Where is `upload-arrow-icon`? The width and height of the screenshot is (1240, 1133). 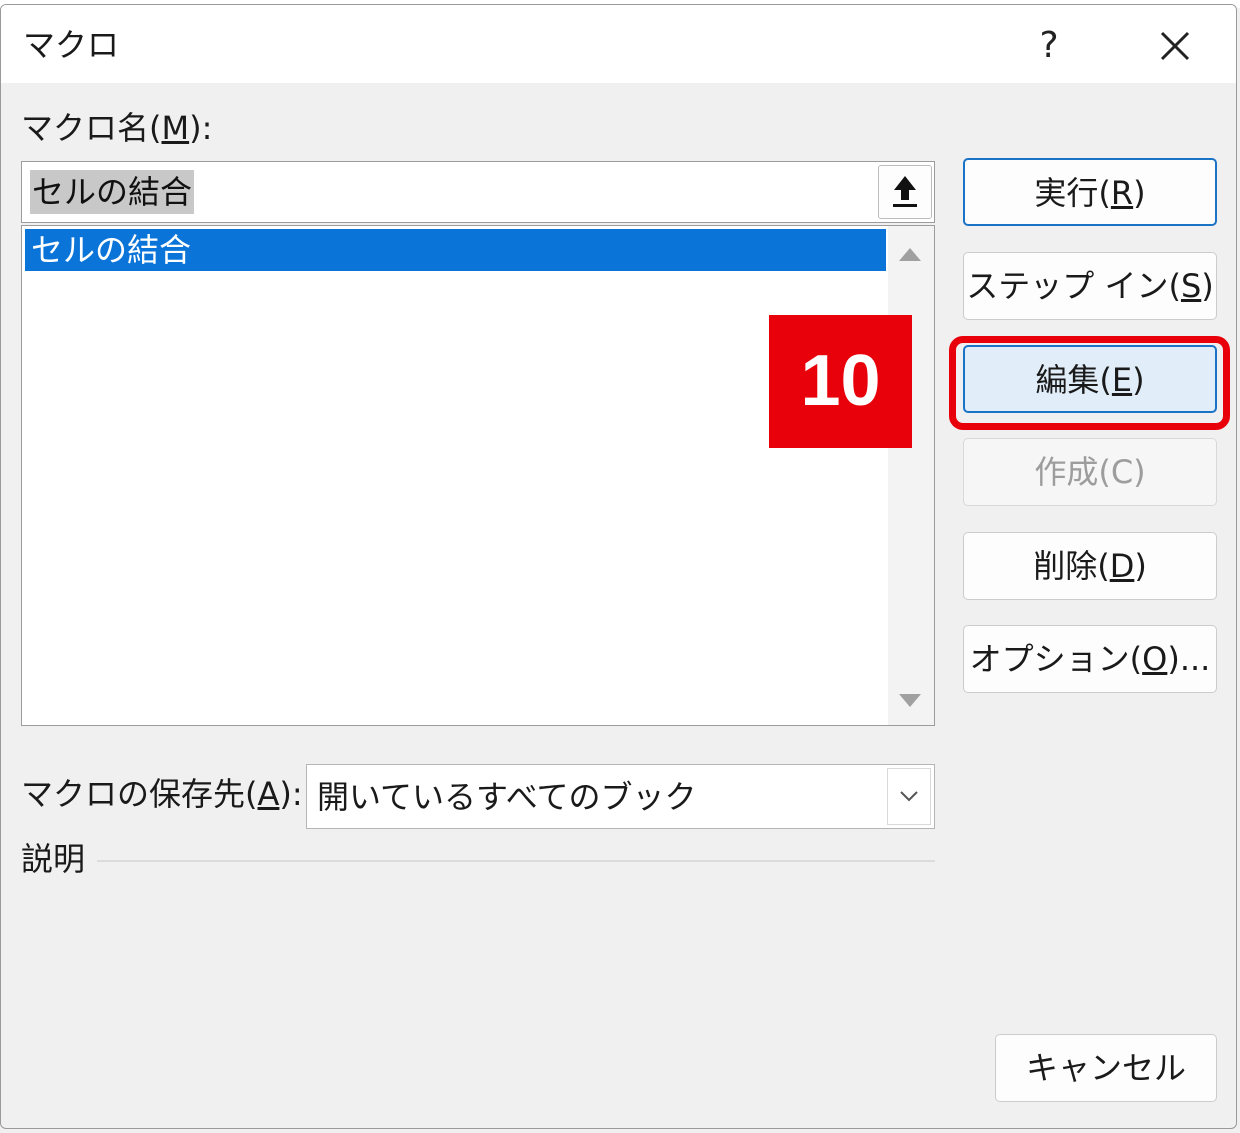 upload-arrow-icon is located at coordinates (905, 191).